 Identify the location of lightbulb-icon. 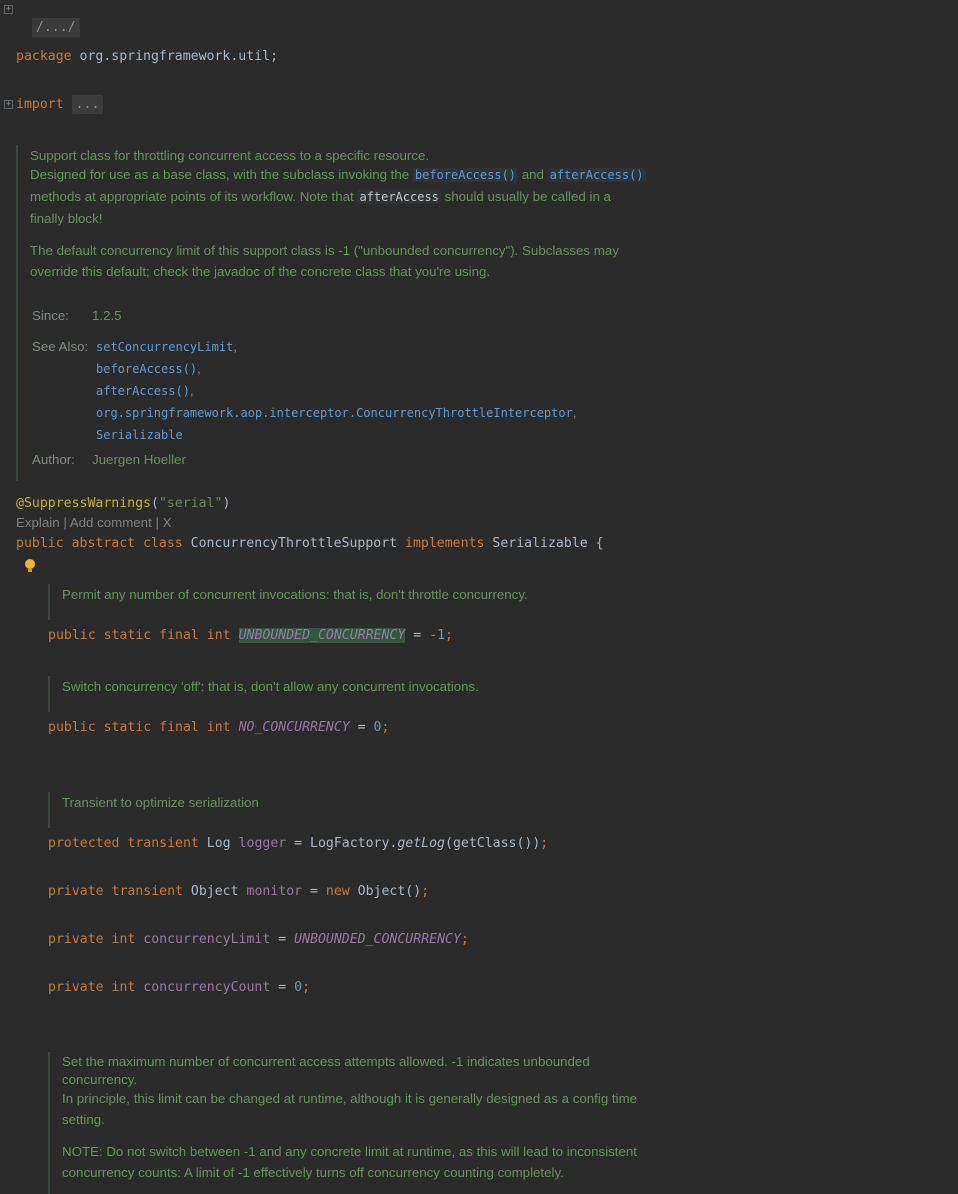
(30, 565).